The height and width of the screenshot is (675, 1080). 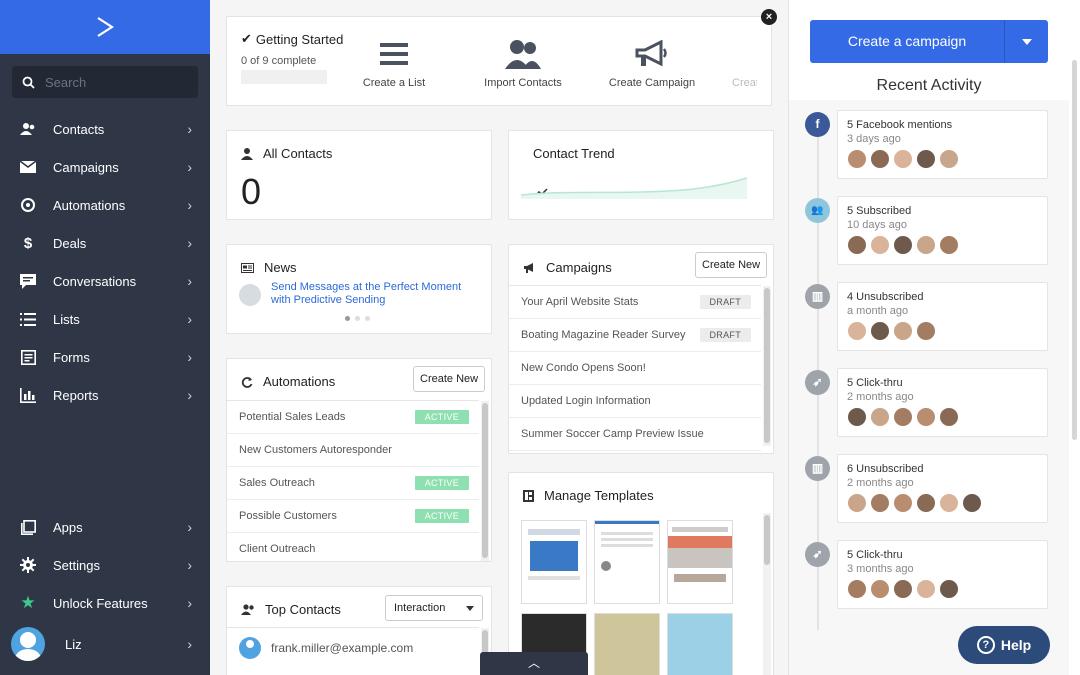 I want to click on megaphone-icon, so click(x=529, y=267).